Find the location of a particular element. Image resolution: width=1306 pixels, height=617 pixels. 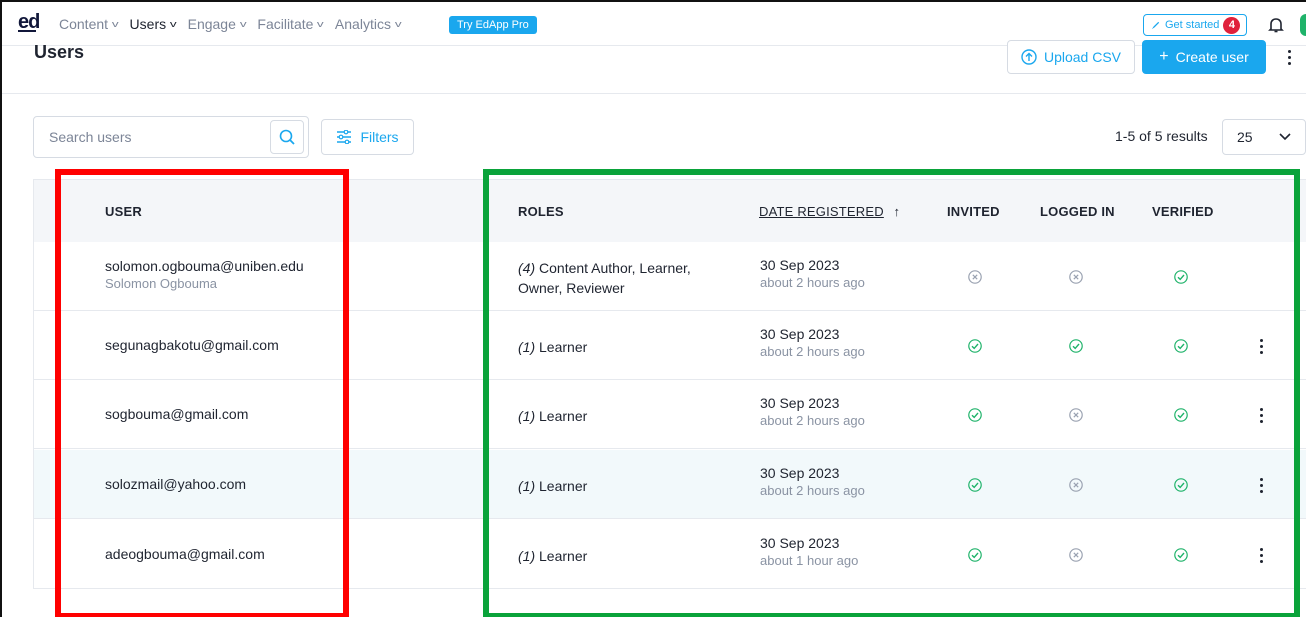

nav-item-content: Content v is located at coordinates (89, 24).